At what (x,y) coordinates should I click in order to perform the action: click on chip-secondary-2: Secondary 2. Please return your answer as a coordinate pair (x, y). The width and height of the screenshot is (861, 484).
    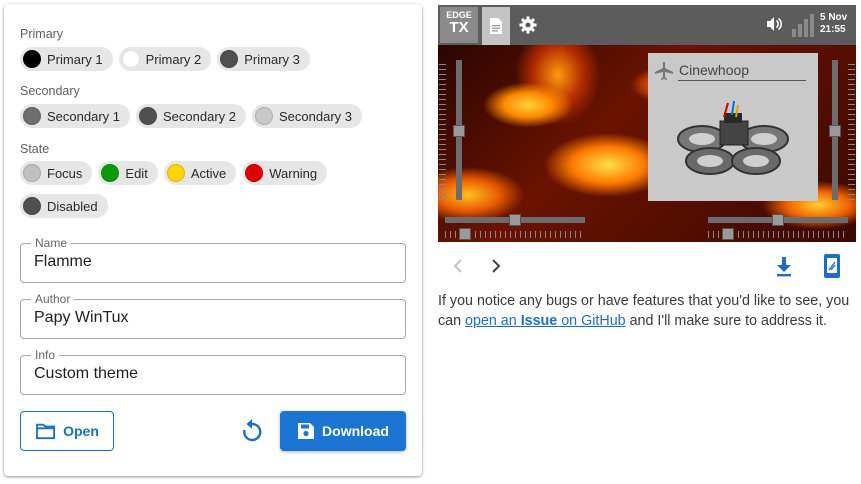
    Looking at the image, I should click on (191, 116).